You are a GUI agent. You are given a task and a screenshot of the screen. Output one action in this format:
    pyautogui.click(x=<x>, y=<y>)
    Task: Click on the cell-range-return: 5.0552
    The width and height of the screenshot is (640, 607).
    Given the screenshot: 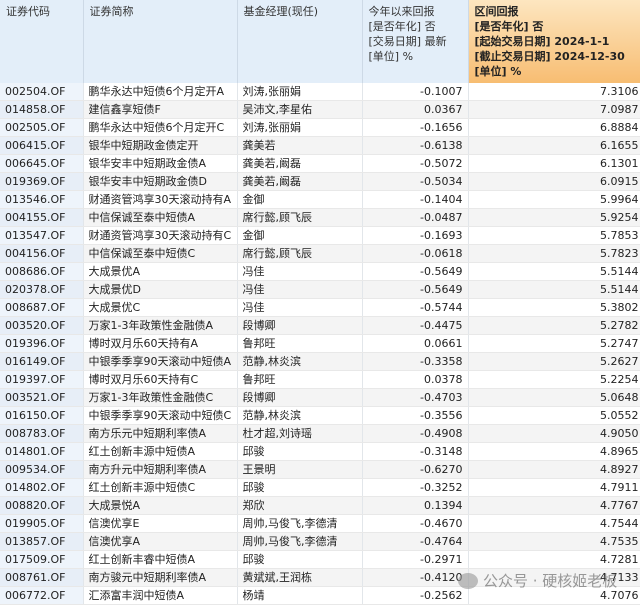 What is the action you would take?
    pyautogui.click(x=554, y=416)
    